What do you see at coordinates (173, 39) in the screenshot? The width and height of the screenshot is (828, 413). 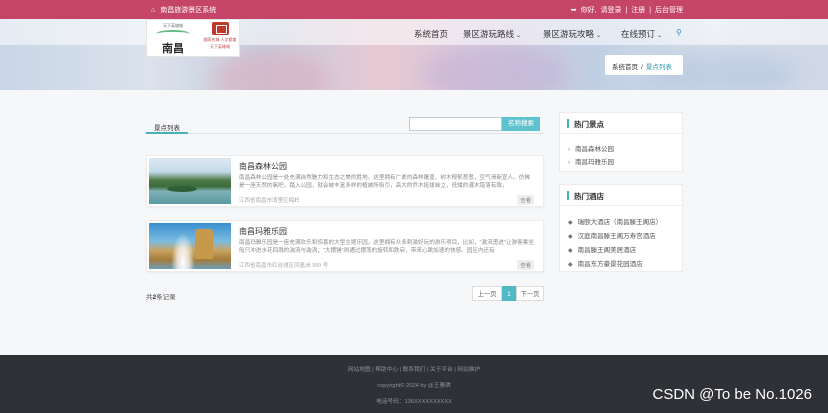 I see `logo-city-mark: 天下英雄城 南昌` at bounding box center [173, 39].